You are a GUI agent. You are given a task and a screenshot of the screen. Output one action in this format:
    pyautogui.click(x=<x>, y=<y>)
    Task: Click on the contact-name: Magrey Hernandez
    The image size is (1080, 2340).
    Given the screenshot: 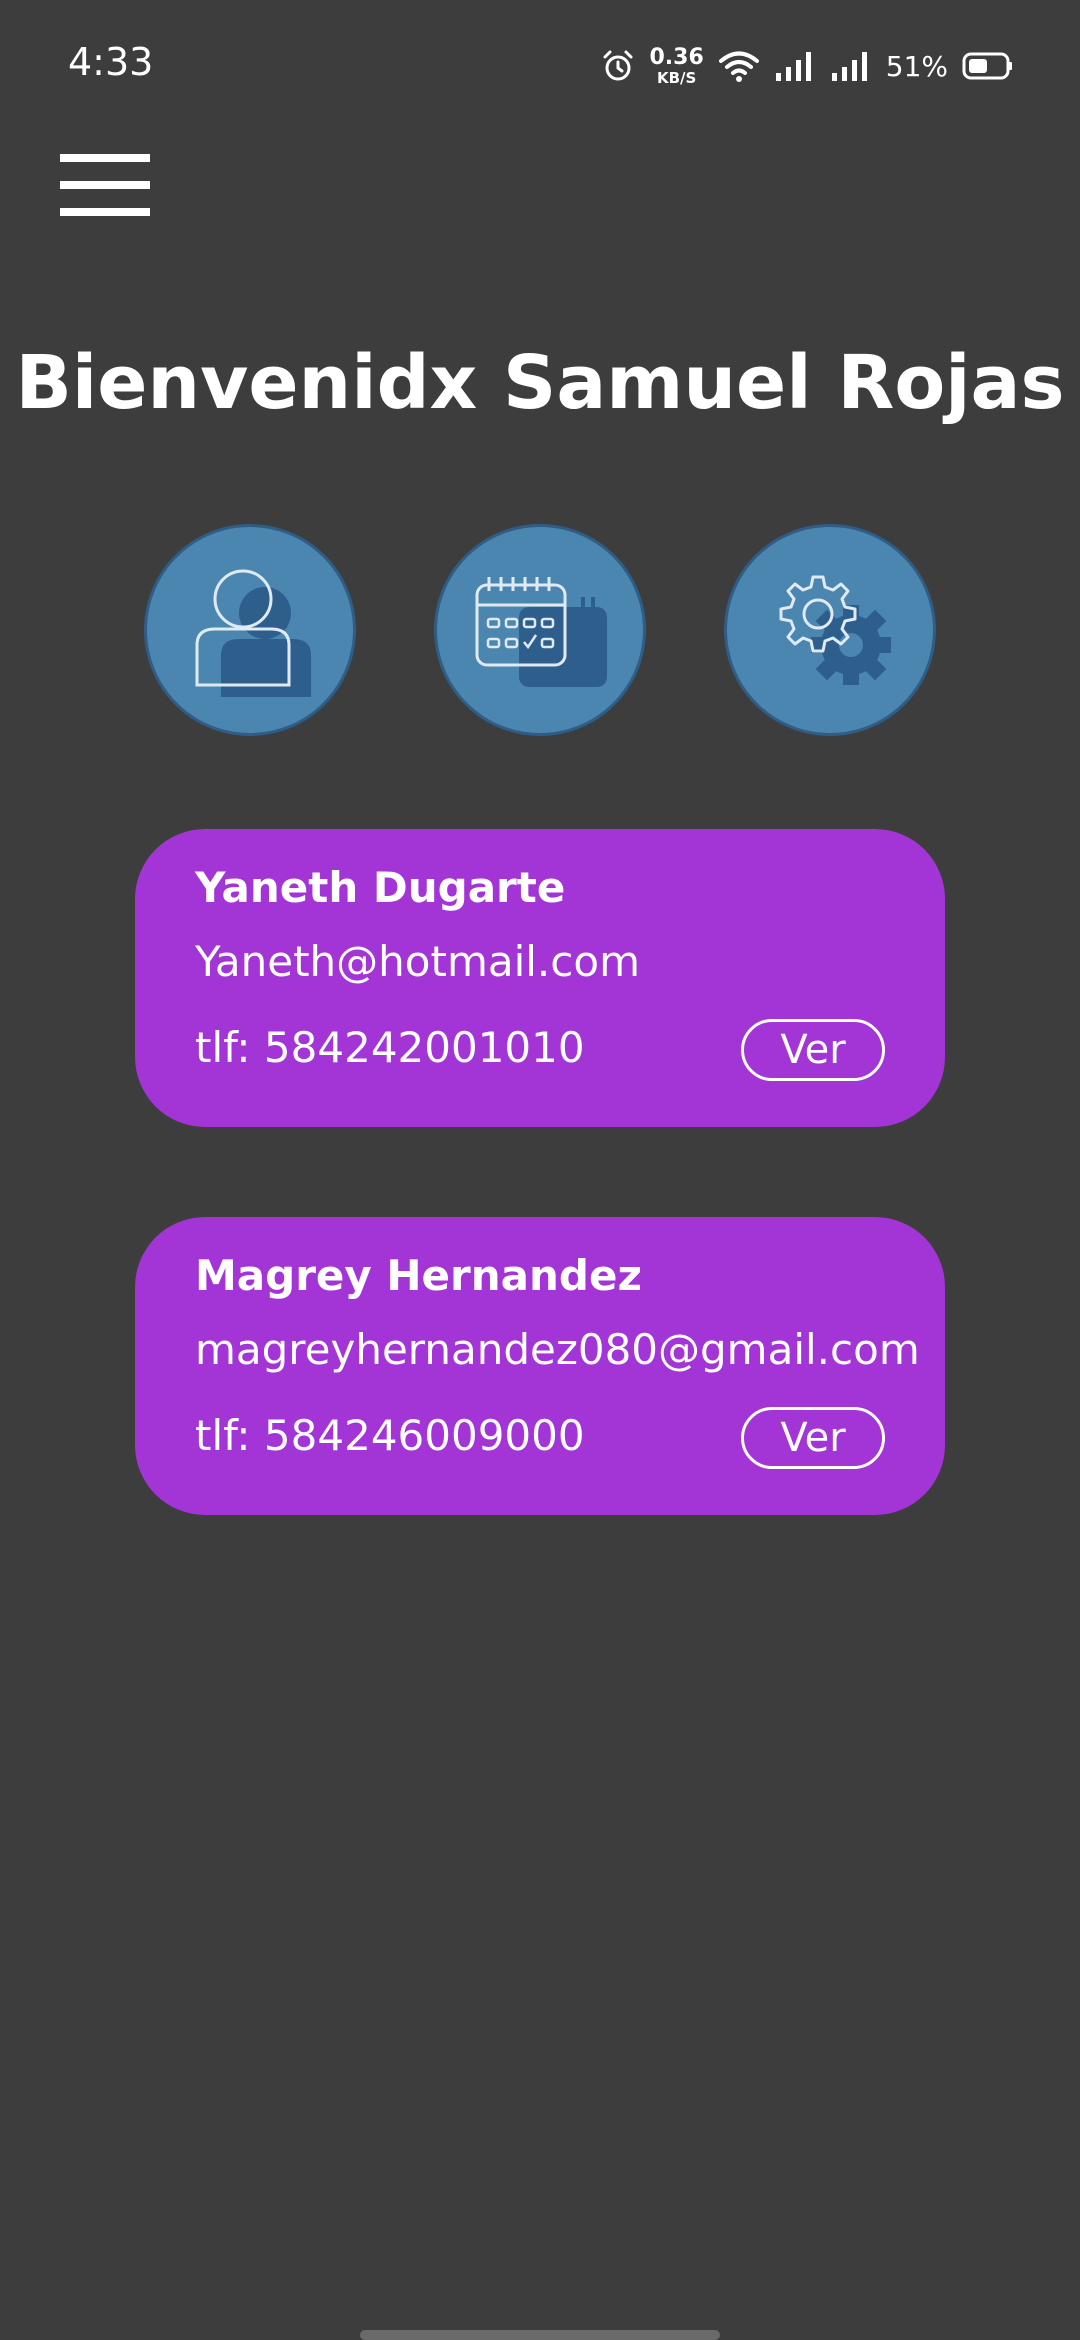 What is the action you would take?
    pyautogui.click(x=418, y=1275)
    